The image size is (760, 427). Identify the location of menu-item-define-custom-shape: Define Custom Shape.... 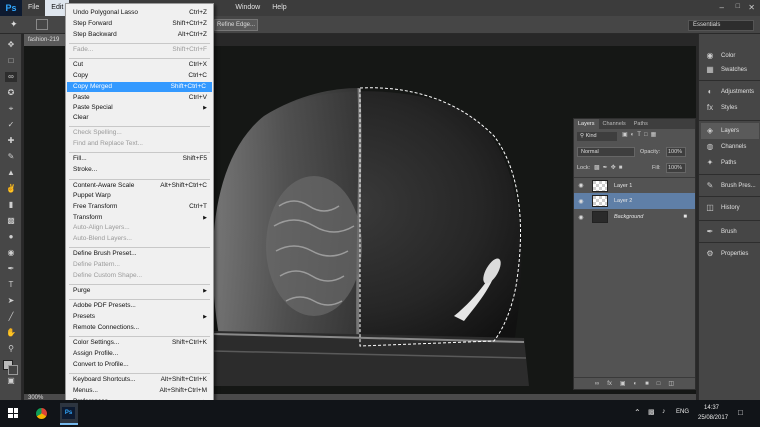
(140, 276).